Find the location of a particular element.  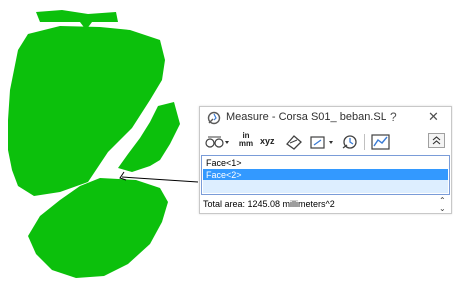

selection-list: Face<1> Face<2> is located at coordinates (325, 175).